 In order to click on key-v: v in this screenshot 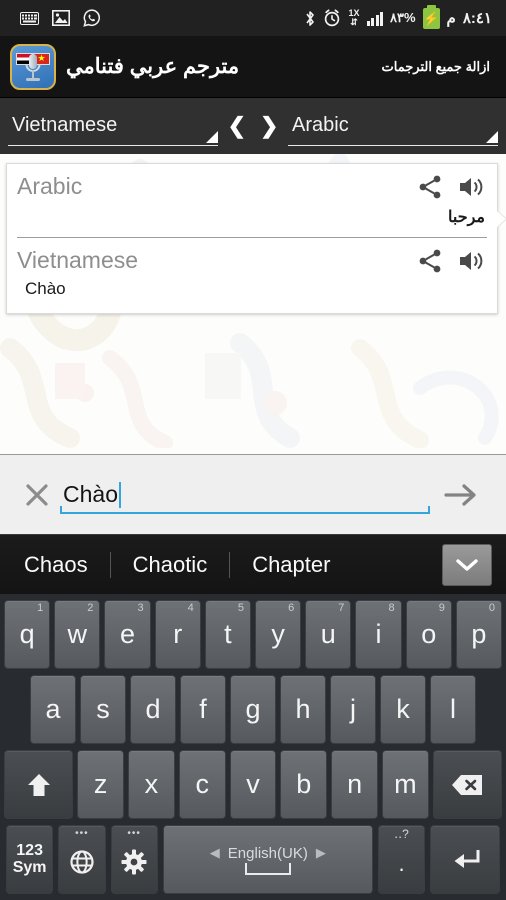, I will do `click(253, 784)`.